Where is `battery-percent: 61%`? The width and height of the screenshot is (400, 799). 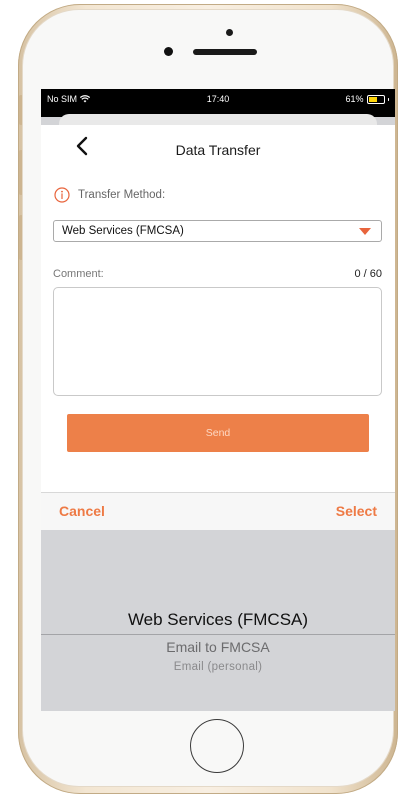 battery-percent: 61% is located at coordinates (354, 99).